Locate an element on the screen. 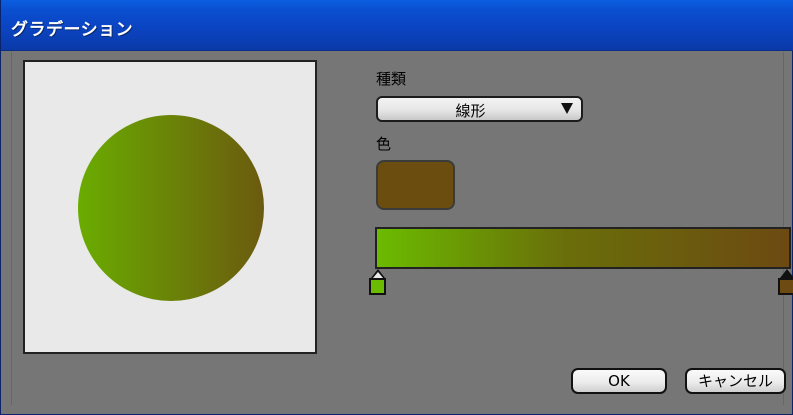  window-title: グラデーション is located at coordinates (72, 30).